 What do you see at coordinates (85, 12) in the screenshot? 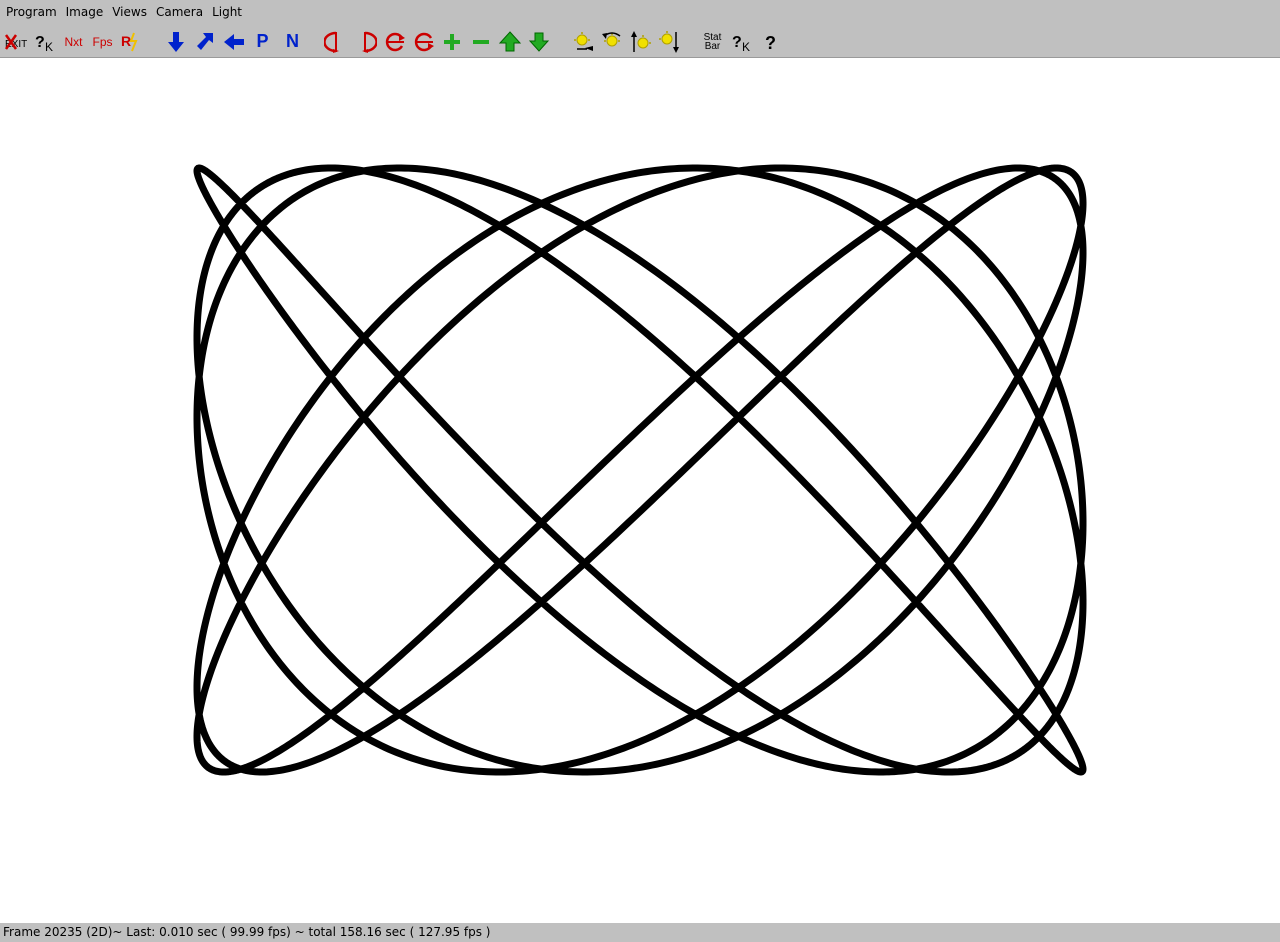
I see `menu-image: Image` at bounding box center [85, 12].